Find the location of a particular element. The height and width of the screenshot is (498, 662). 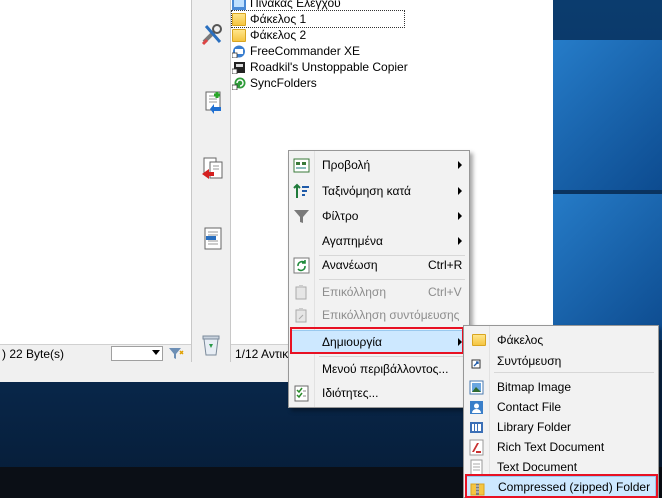

paste-shortcut-icon is located at coordinates (301, 315).